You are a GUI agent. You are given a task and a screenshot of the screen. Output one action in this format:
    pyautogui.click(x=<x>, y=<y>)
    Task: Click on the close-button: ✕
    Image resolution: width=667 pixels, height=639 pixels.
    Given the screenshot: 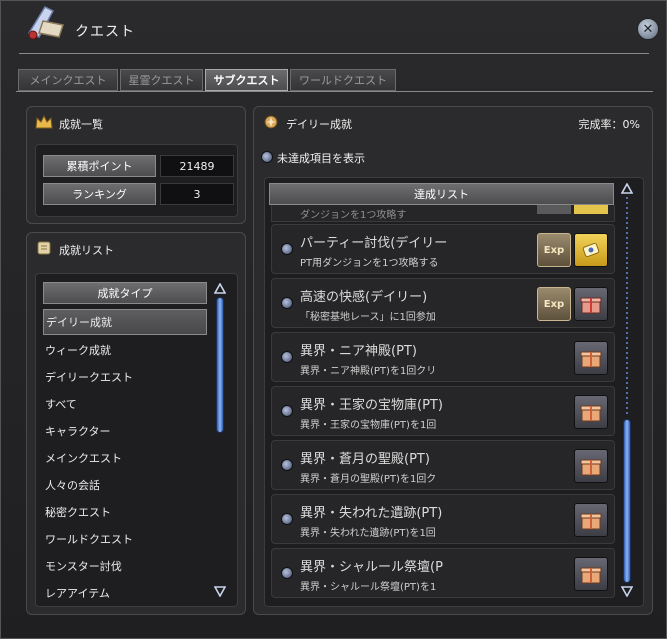 What is the action you would take?
    pyautogui.click(x=648, y=29)
    